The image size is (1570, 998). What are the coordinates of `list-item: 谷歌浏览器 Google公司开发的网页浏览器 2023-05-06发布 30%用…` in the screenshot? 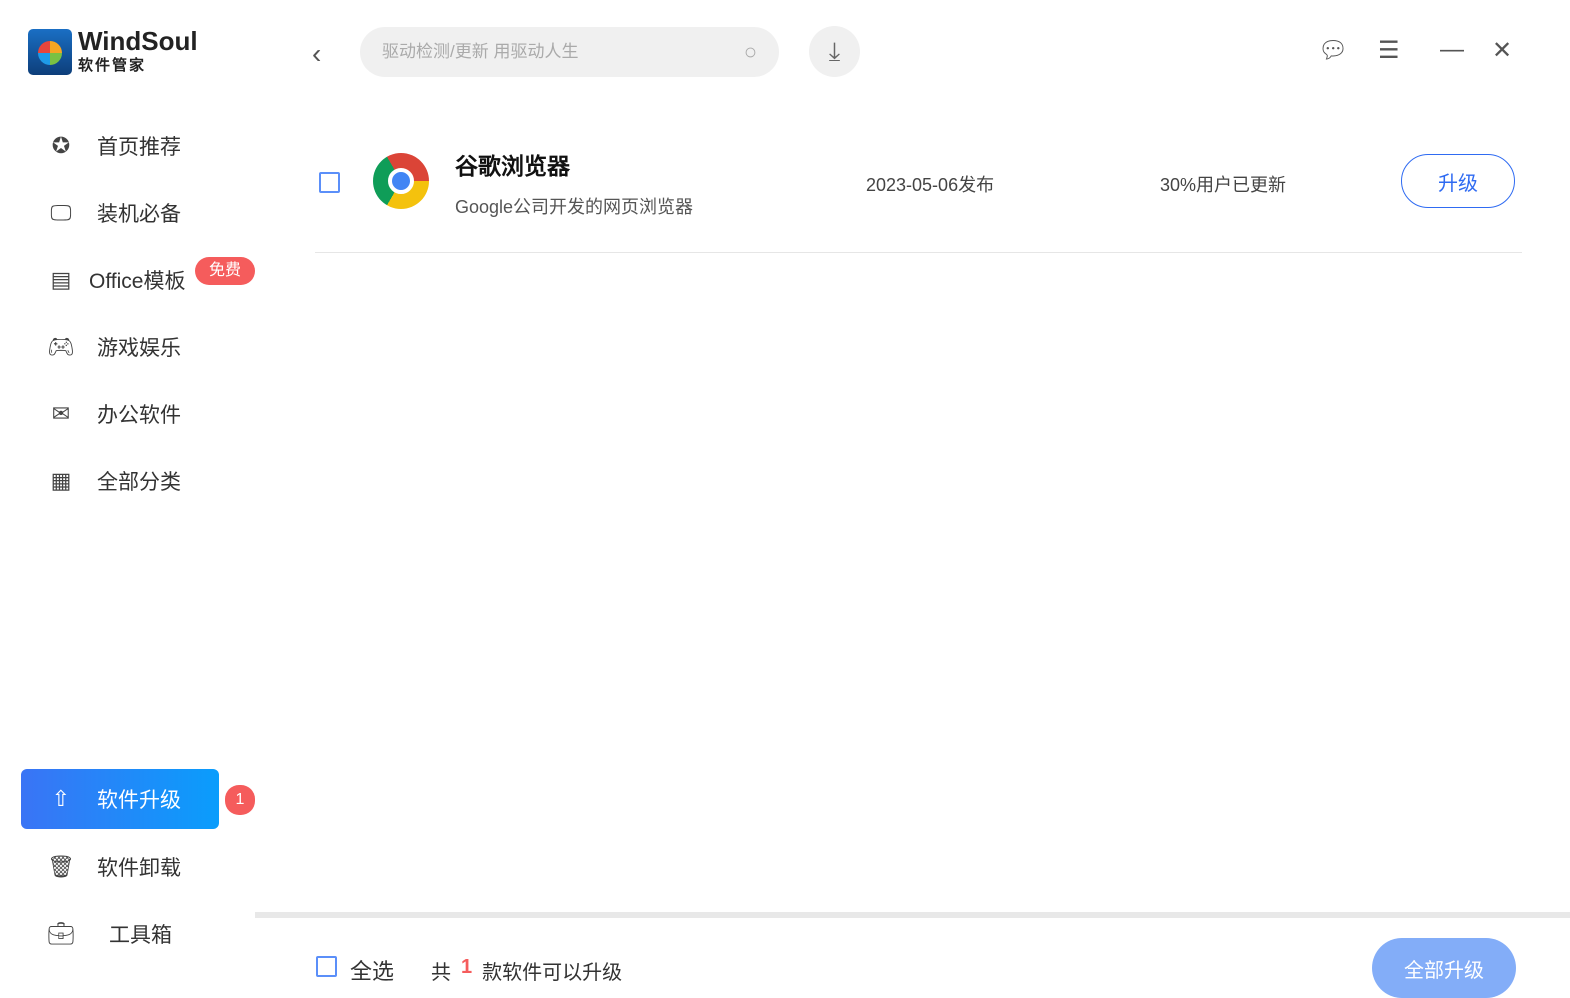 It's located at (918, 189).